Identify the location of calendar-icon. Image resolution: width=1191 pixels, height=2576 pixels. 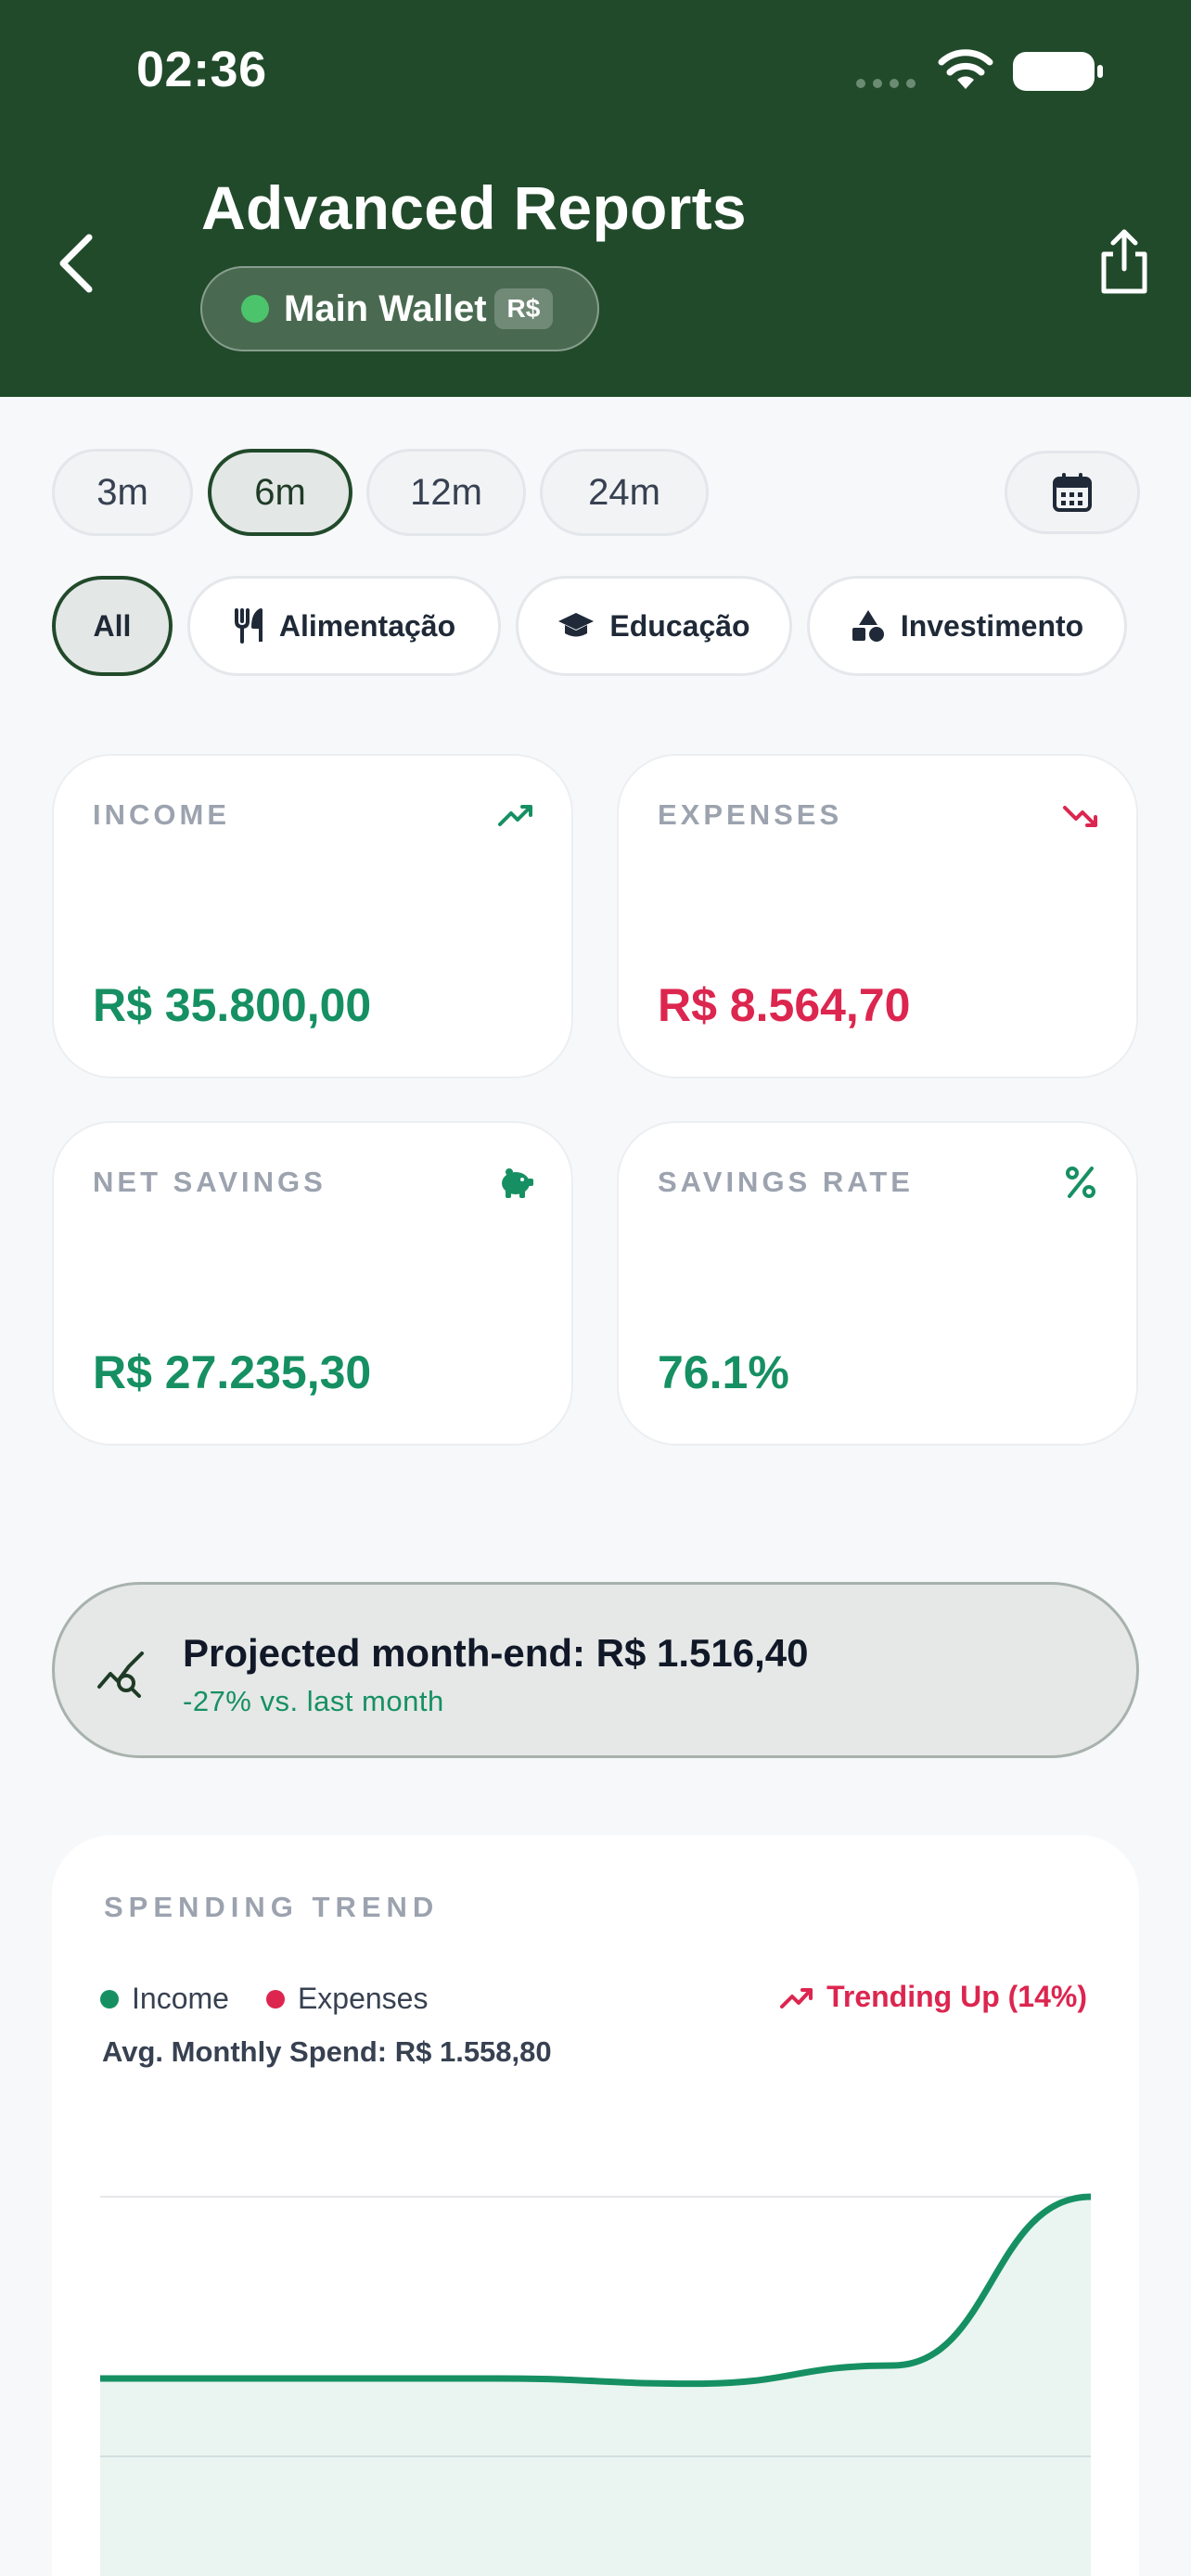
(1073, 492).